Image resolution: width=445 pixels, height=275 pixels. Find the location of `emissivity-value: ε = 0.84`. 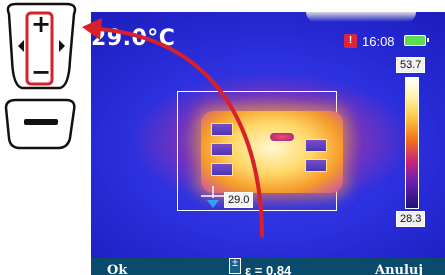

emissivity-value: ε = 0.84 is located at coordinates (268, 269).